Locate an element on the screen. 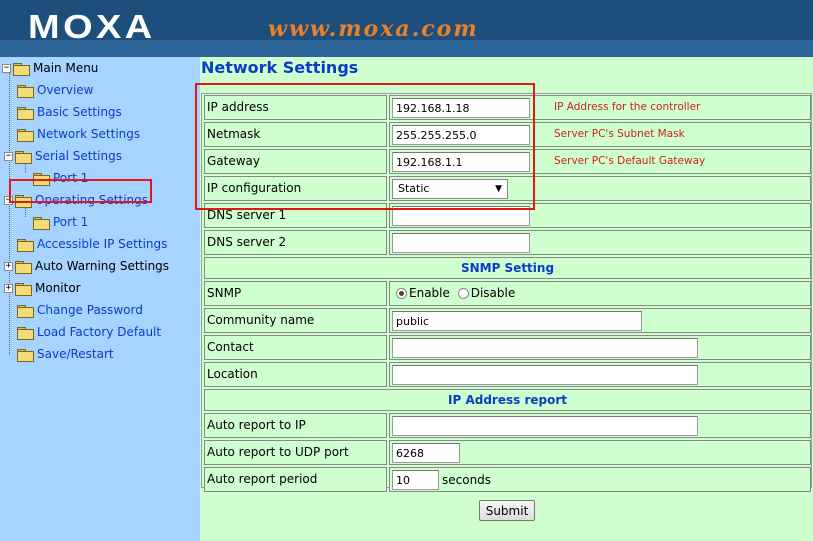 This screenshot has width=813, height=541. sidebar-item-label: Auto Warning Settings is located at coordinates (102, 266).